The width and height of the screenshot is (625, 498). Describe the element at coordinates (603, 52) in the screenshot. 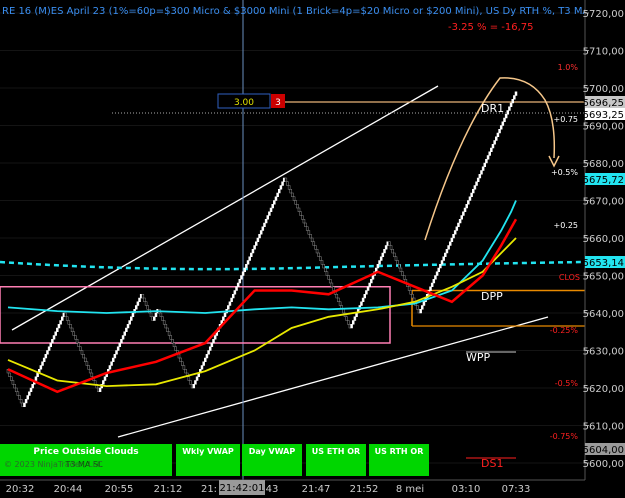

I see `price-tick-label-1: 5710,00` at that location.